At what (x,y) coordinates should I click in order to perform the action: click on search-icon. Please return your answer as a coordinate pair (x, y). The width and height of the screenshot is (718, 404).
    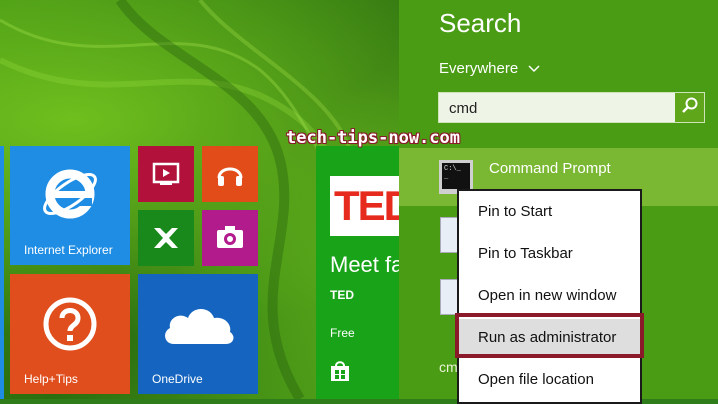
    Looking at the image, I should click on (690, 107).